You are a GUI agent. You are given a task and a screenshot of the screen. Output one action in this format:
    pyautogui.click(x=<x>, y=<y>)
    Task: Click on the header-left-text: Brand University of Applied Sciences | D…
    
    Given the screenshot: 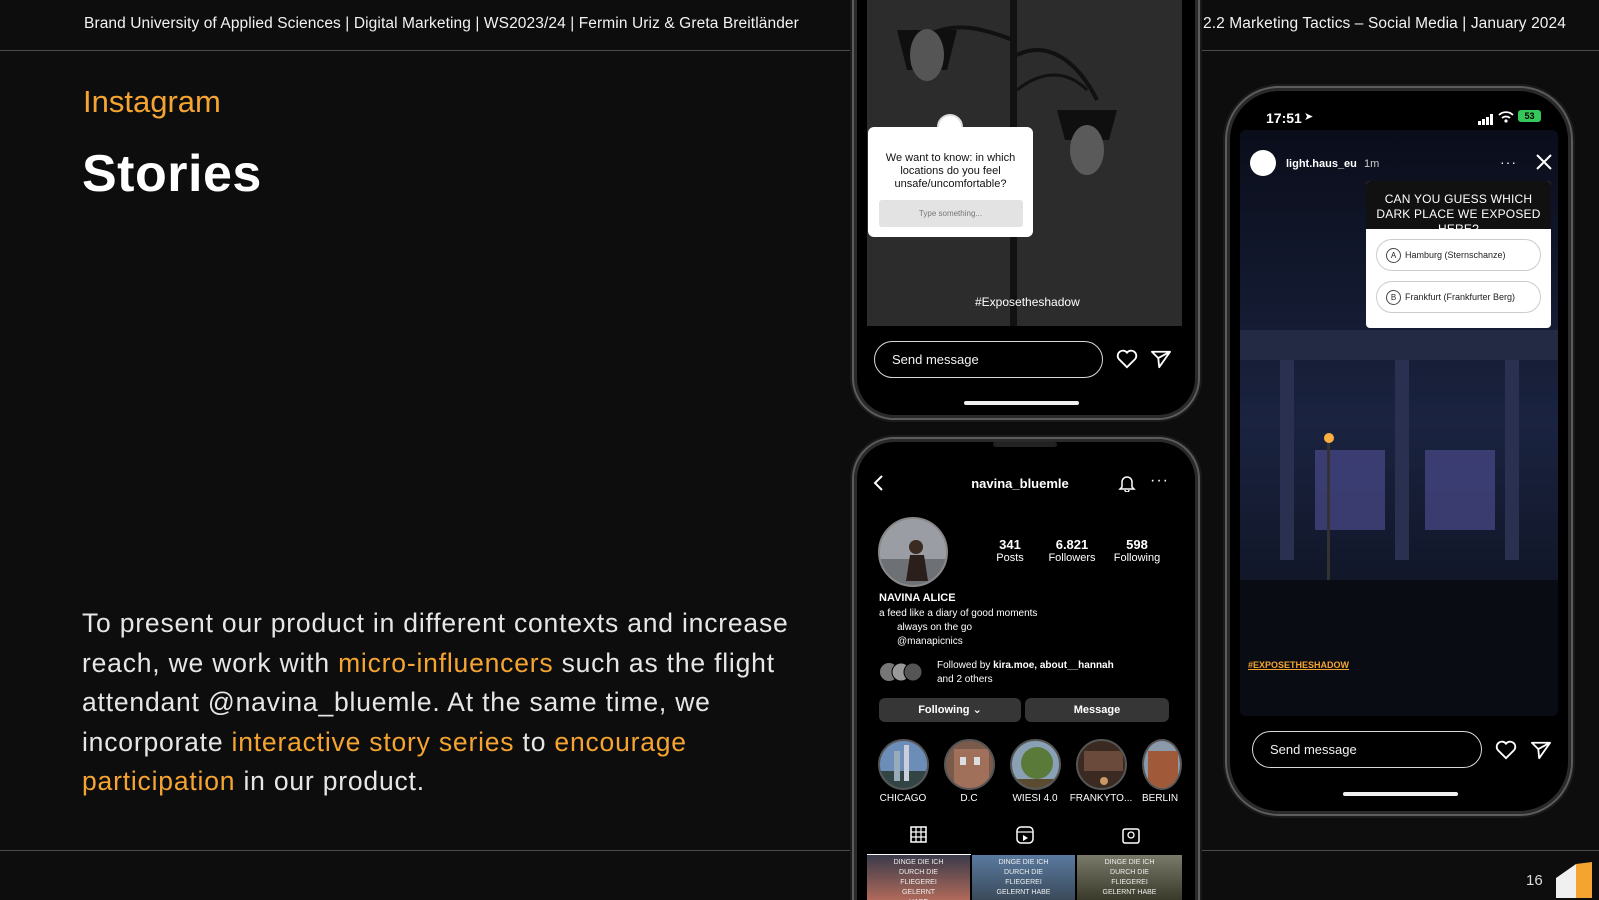 What is the action you would take?
    pyautogui.click(x=441, y=23)
    